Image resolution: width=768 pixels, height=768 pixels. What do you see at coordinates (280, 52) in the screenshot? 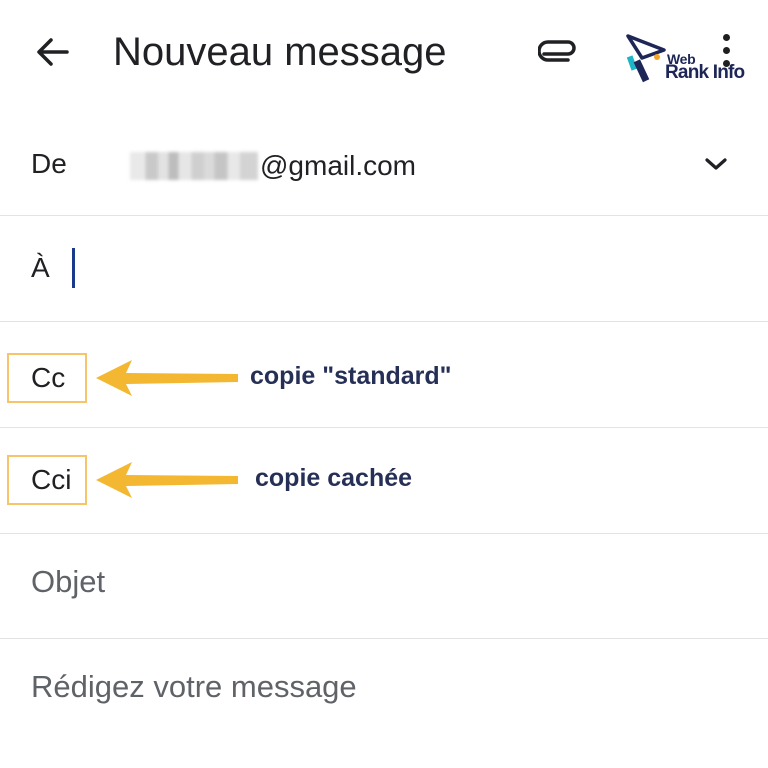
I see `page-title: Nouveau message` at bounding box center [280, 52].